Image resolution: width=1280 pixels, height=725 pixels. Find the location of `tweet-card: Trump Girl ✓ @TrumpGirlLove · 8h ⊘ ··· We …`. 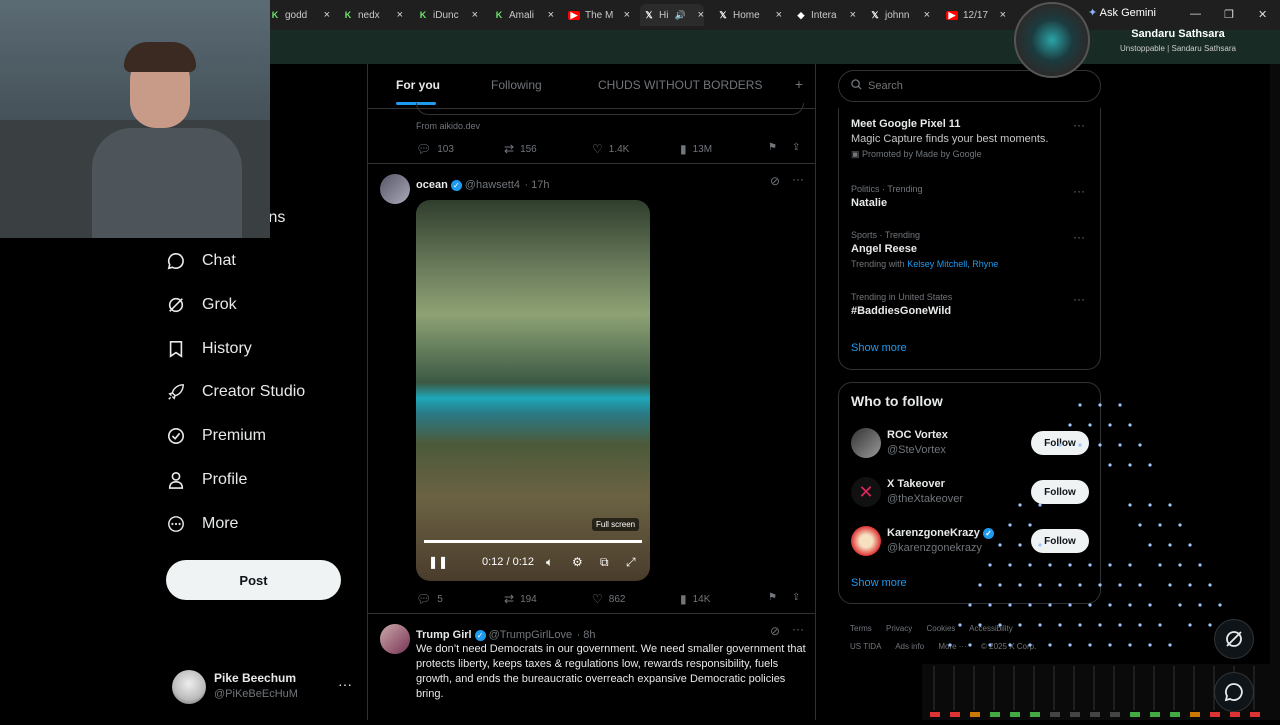

tweet-card: Trump Girl ✓ @TrumpGirlLove · 8h ⊘ ··· We … is located at coordinates (591, 667).